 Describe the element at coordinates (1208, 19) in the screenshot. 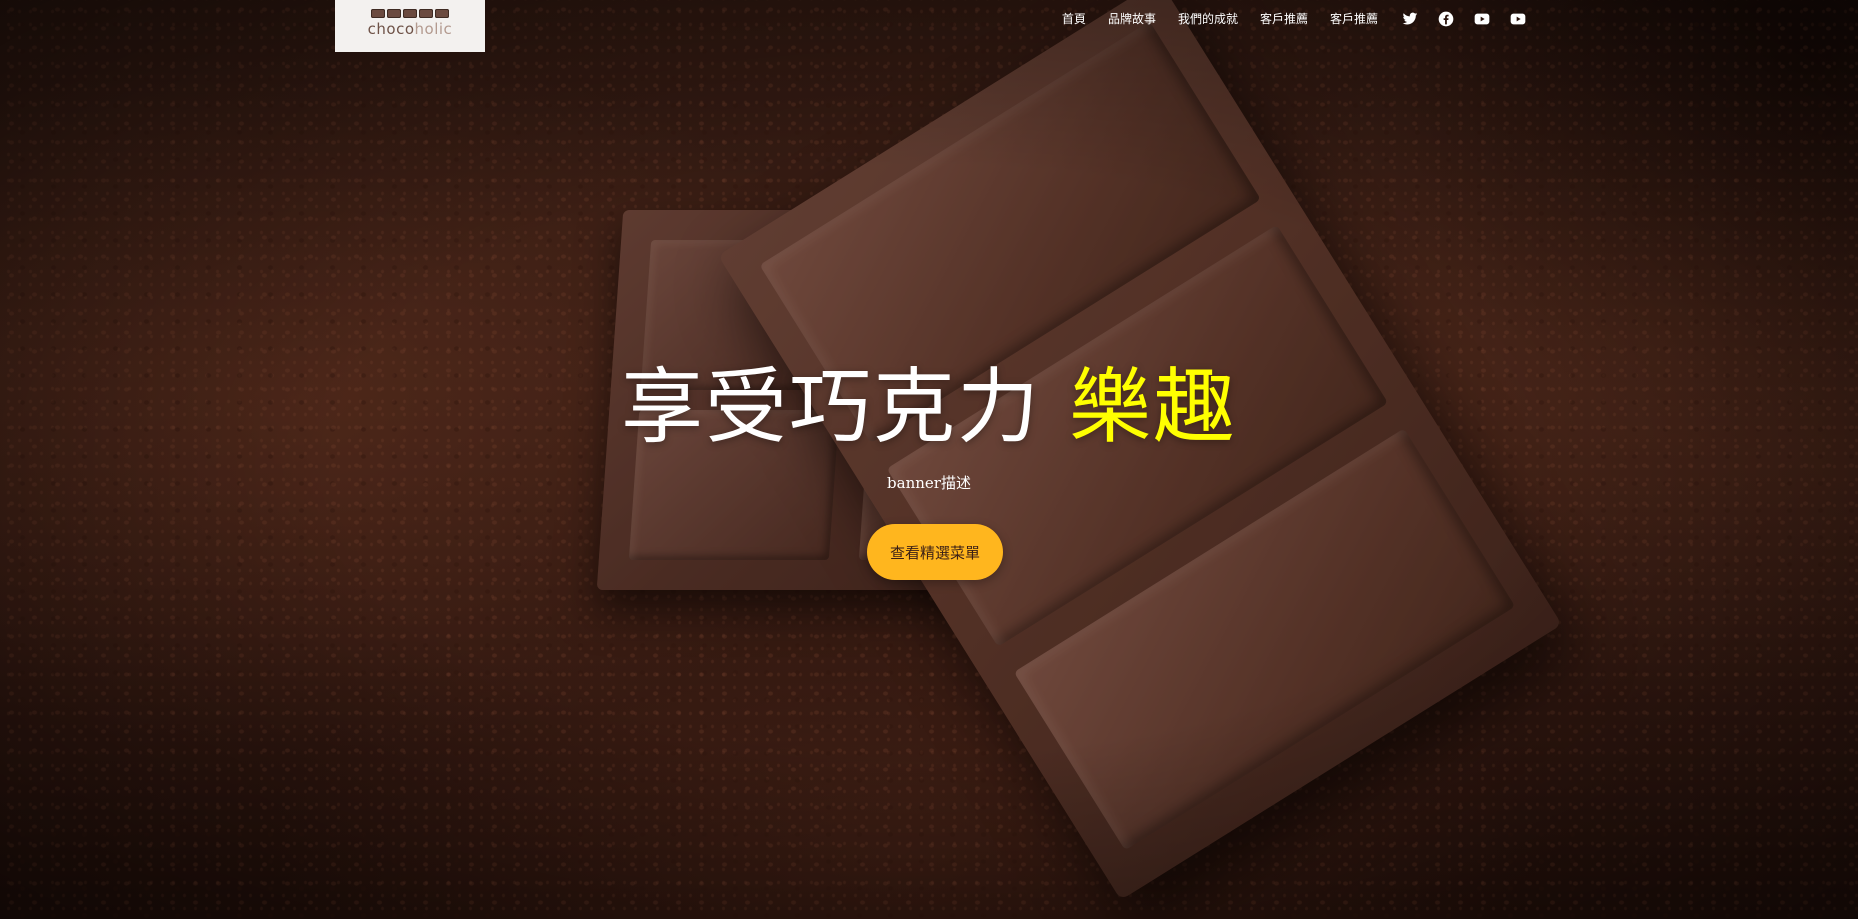

I see `nav-item-achievements: 我們的成就` at that location.